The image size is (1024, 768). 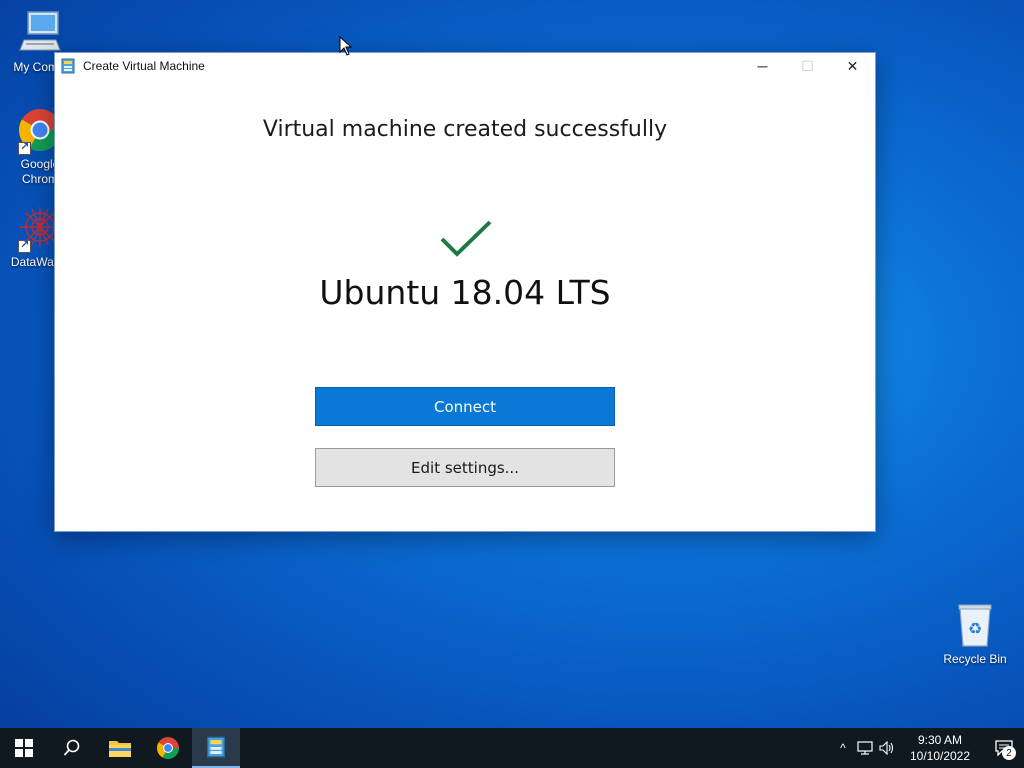 What do you see at coordinates (852, 66) in the screenshot?
I see `close-button: ✕` at bounding box center [852, 66].